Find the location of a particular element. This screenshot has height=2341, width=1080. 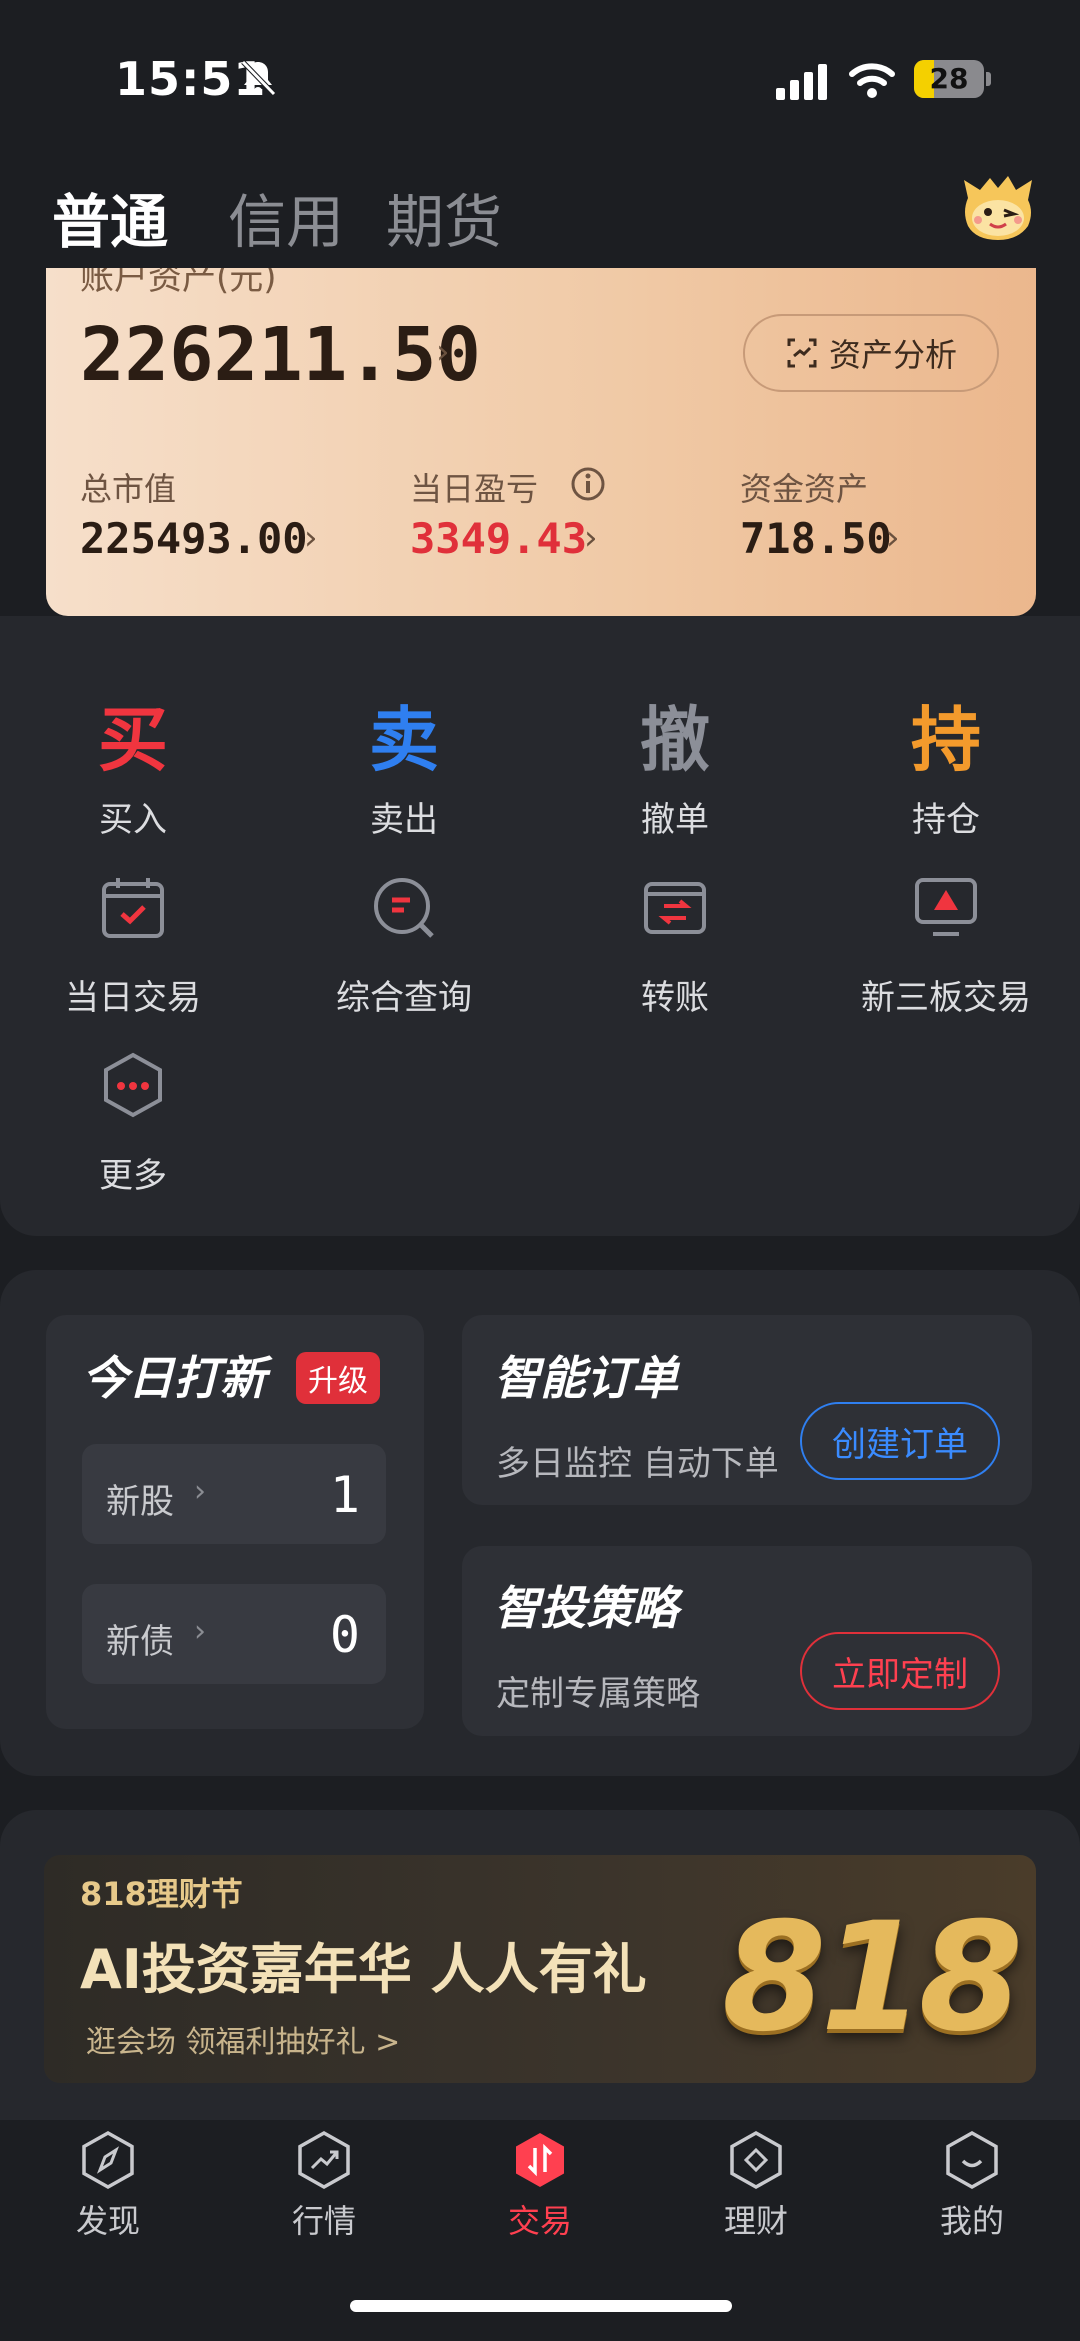

nav-profile-label: 我的 is located at coordinates (971, 2221).